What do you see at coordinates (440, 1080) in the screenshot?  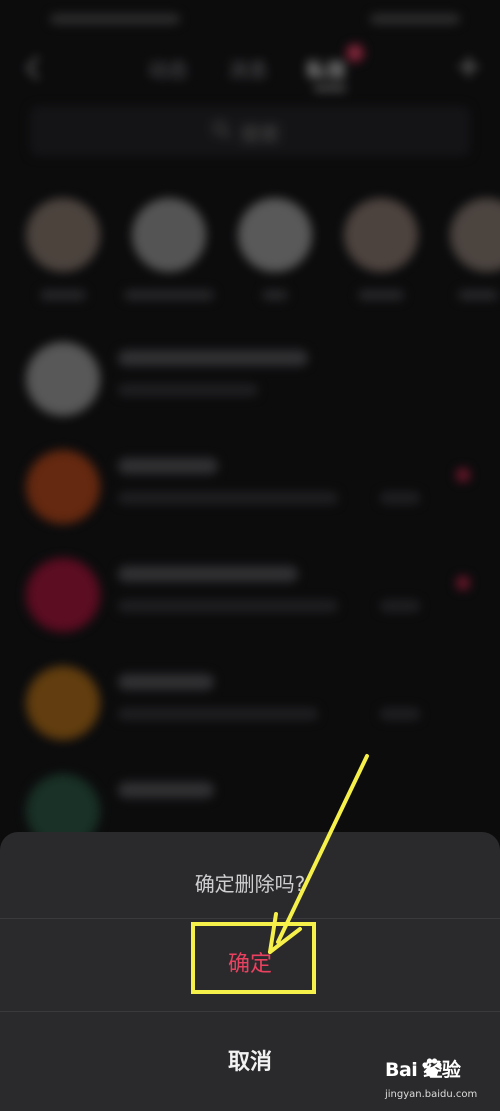 I see `baidu-watermark: Bai 经验 jingyan.baidu.com` at bounding box center [440, 1080].